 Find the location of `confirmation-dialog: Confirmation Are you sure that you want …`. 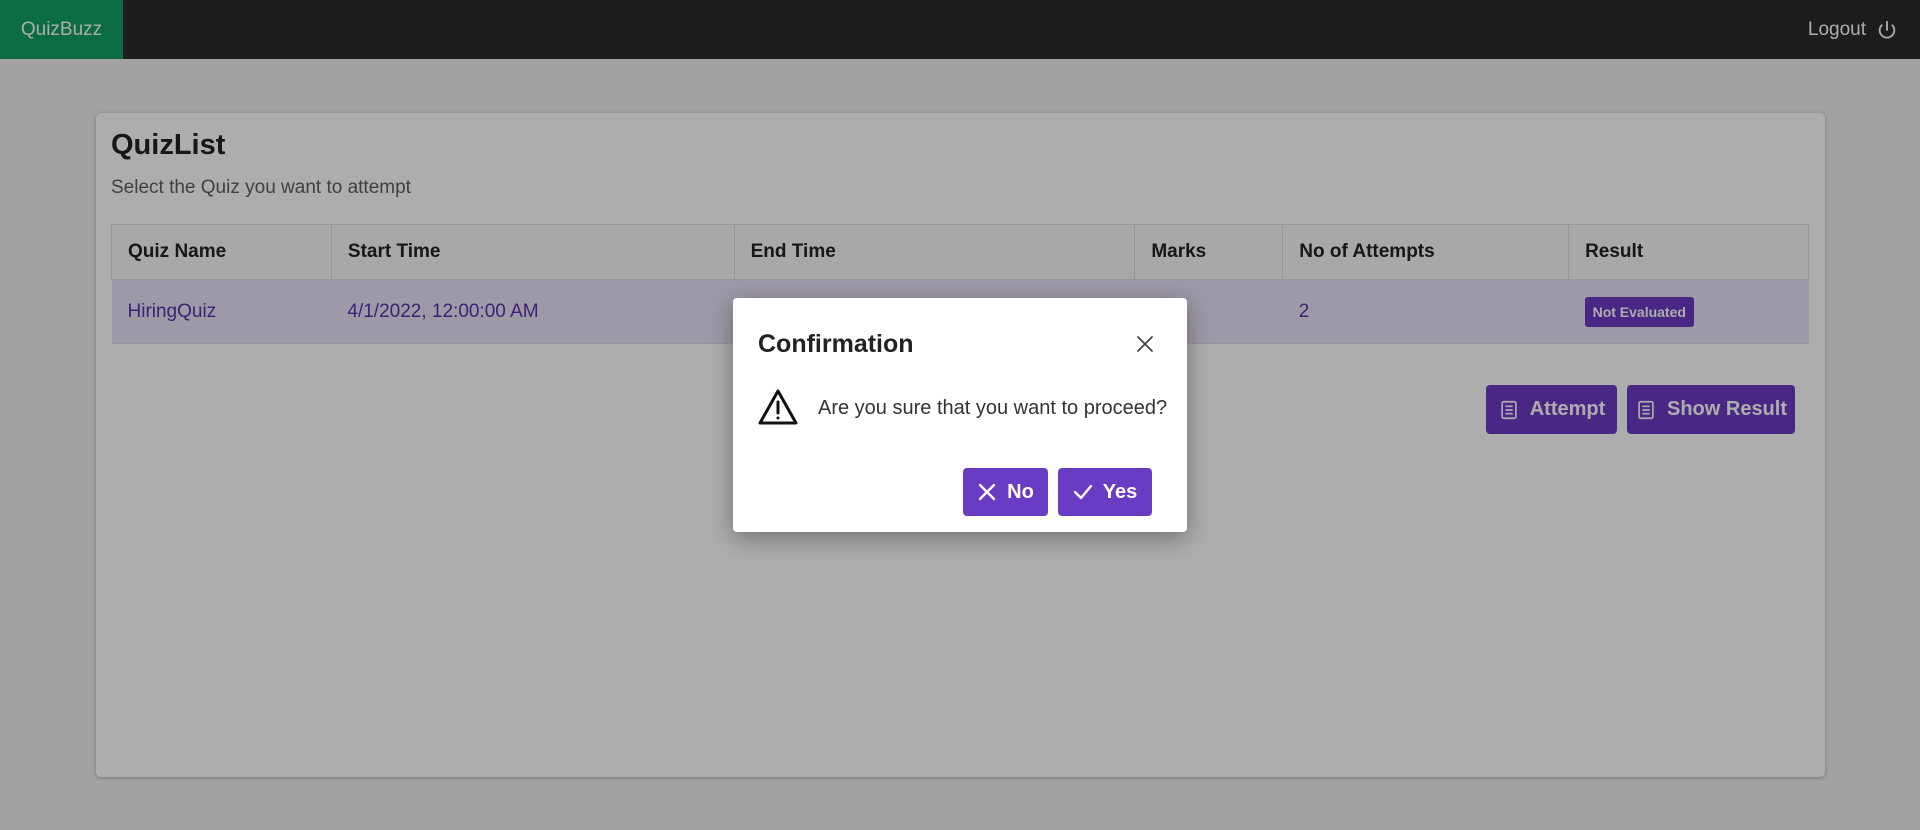

confirmation-dialog: Confirmation Are you sure that you want … is located at coordinates (960, 415).